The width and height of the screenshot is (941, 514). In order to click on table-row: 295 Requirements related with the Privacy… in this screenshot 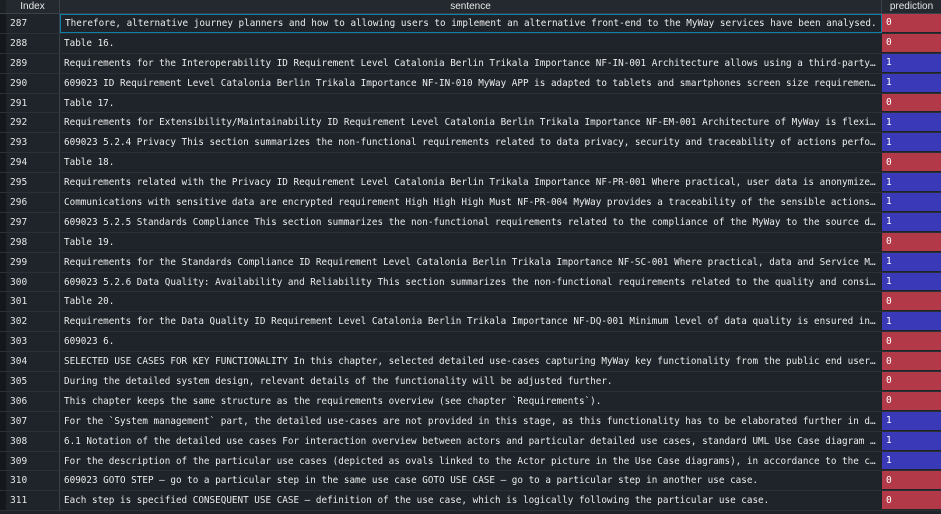, I will do `click(470, 183)`.